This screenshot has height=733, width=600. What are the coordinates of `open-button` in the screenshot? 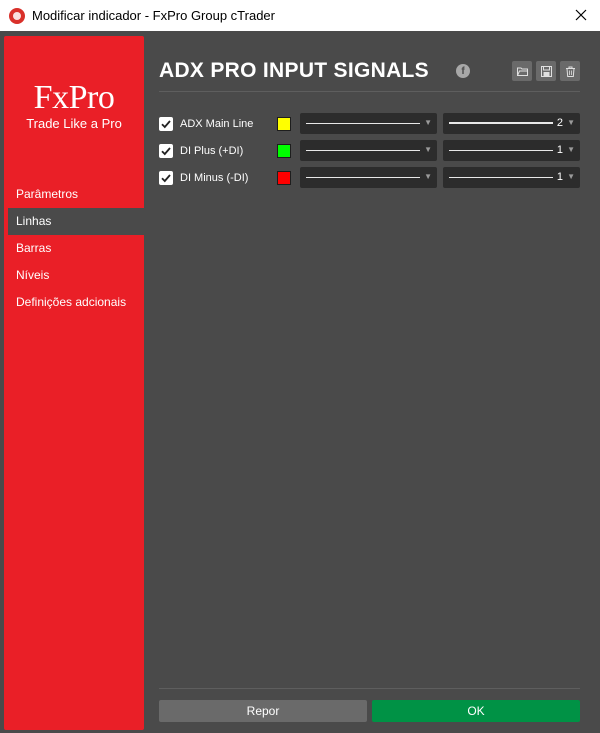 It's located at (522, 71).